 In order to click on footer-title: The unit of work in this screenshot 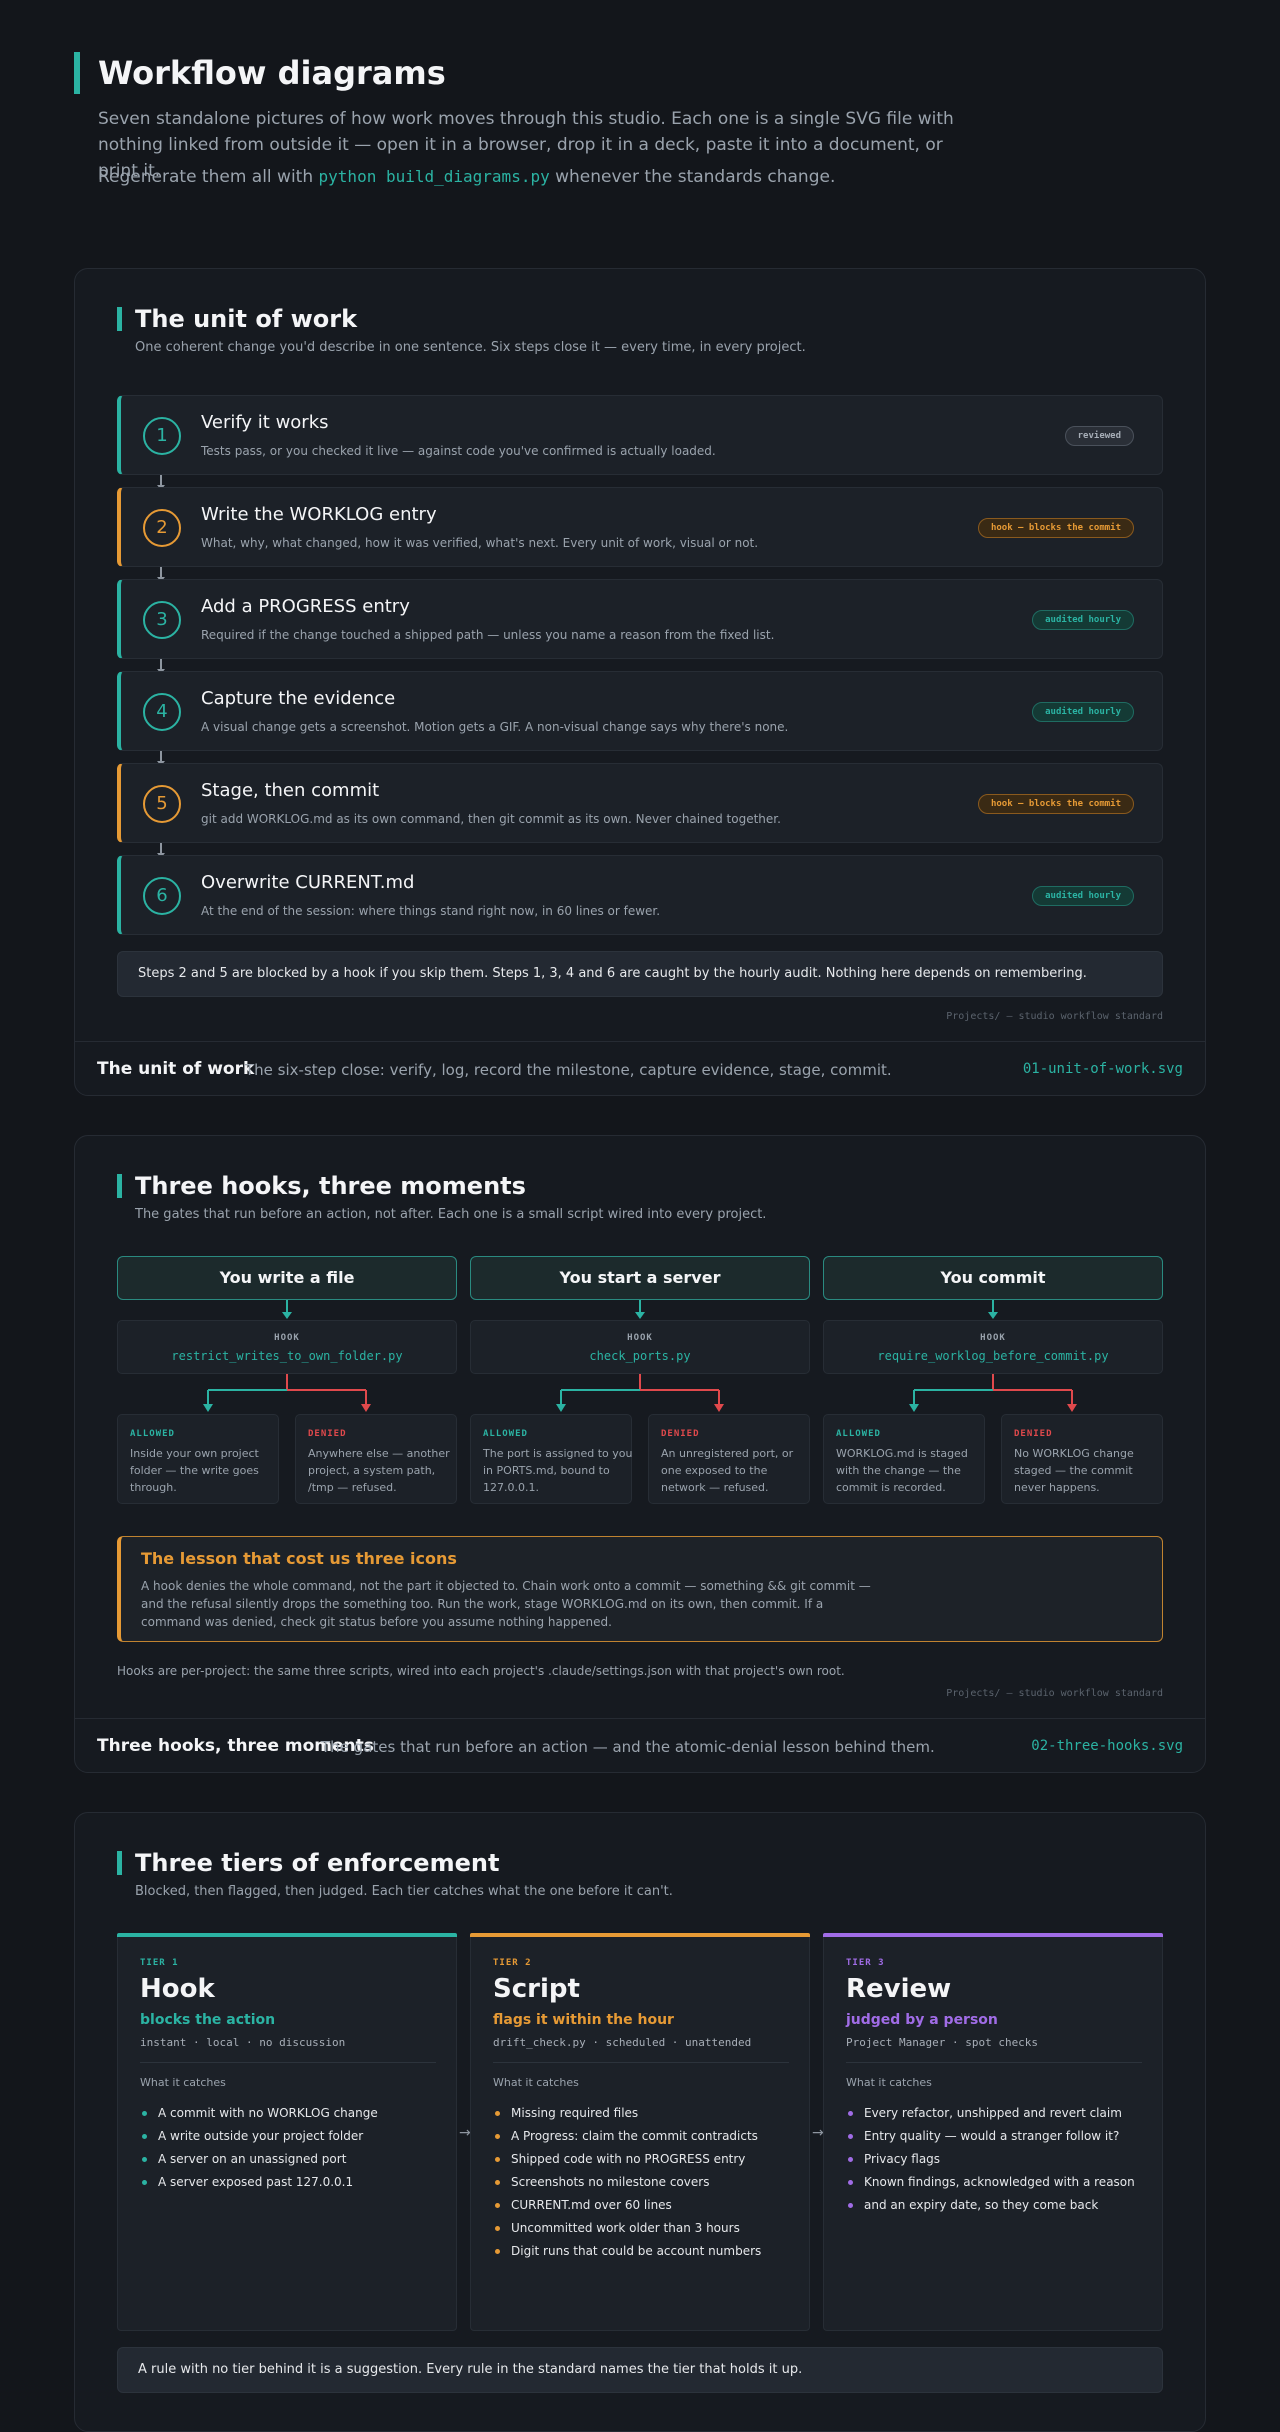, I will do `click(176, 1069)`.